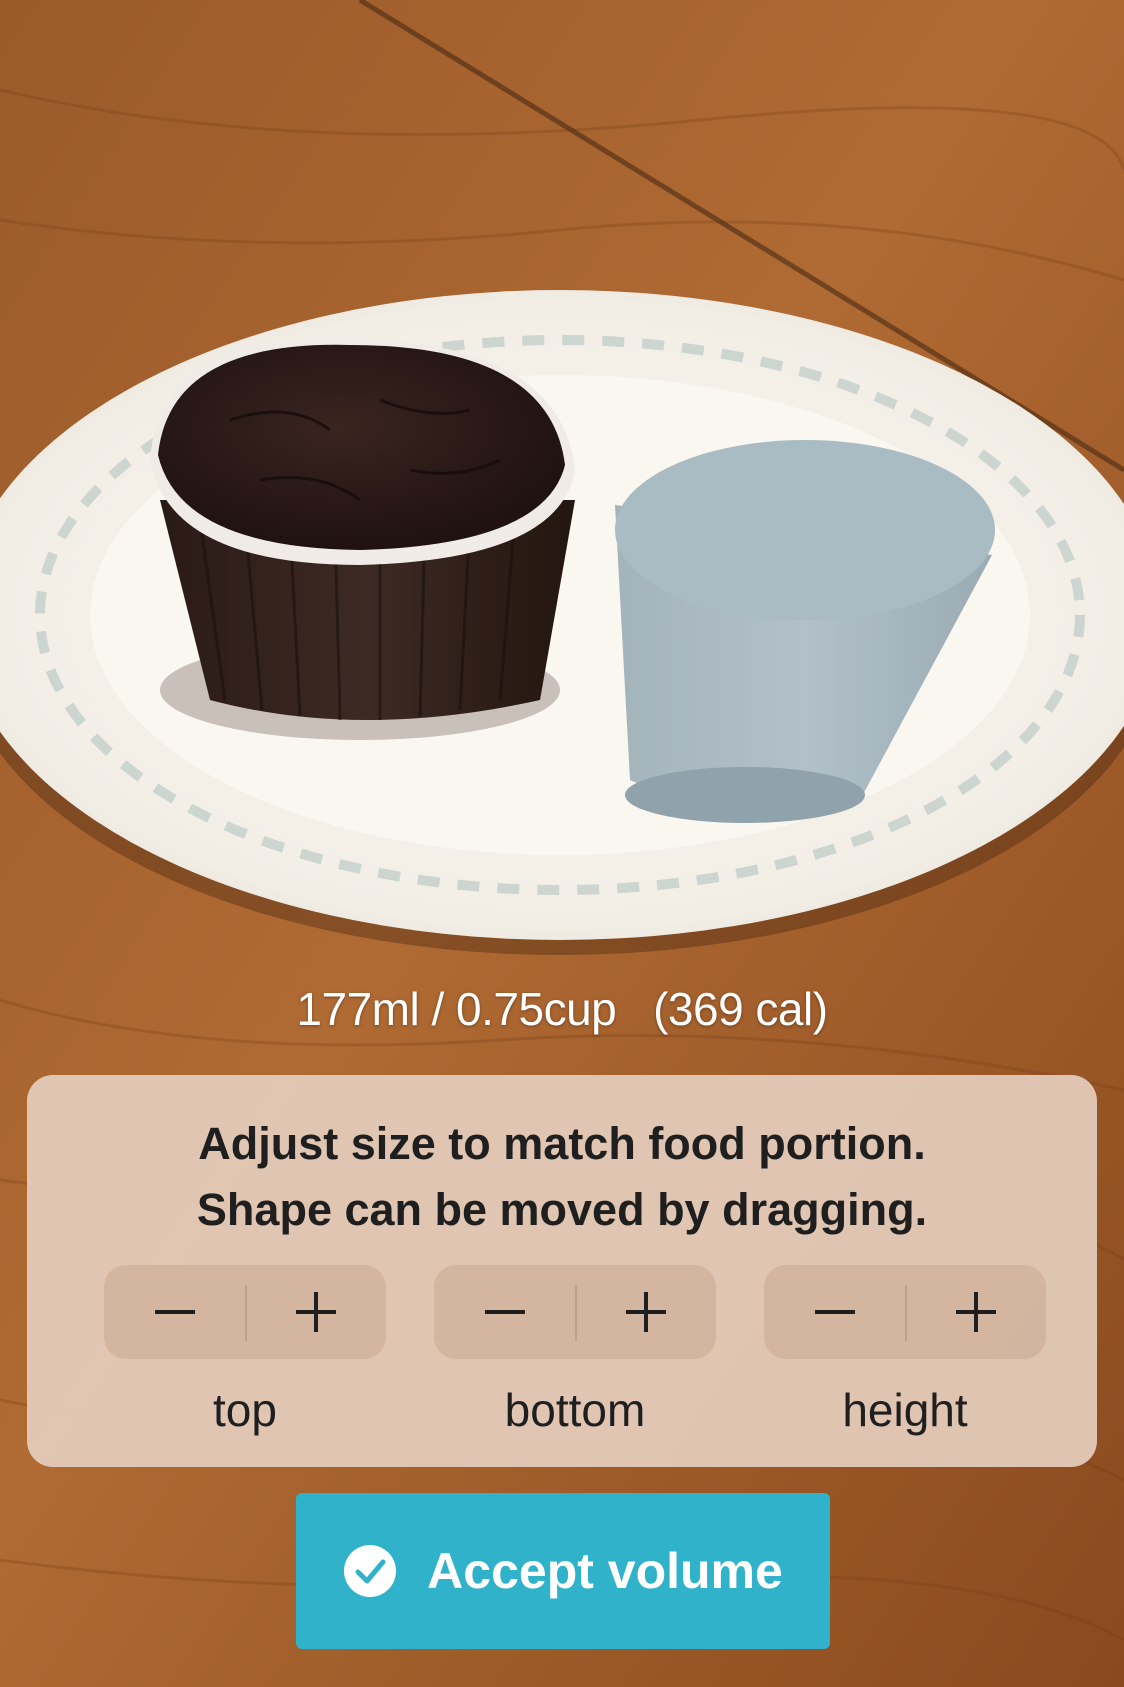  I want to click on volume-readout: 177ml / 0.75cup (369 cal), so click(562, 1009).